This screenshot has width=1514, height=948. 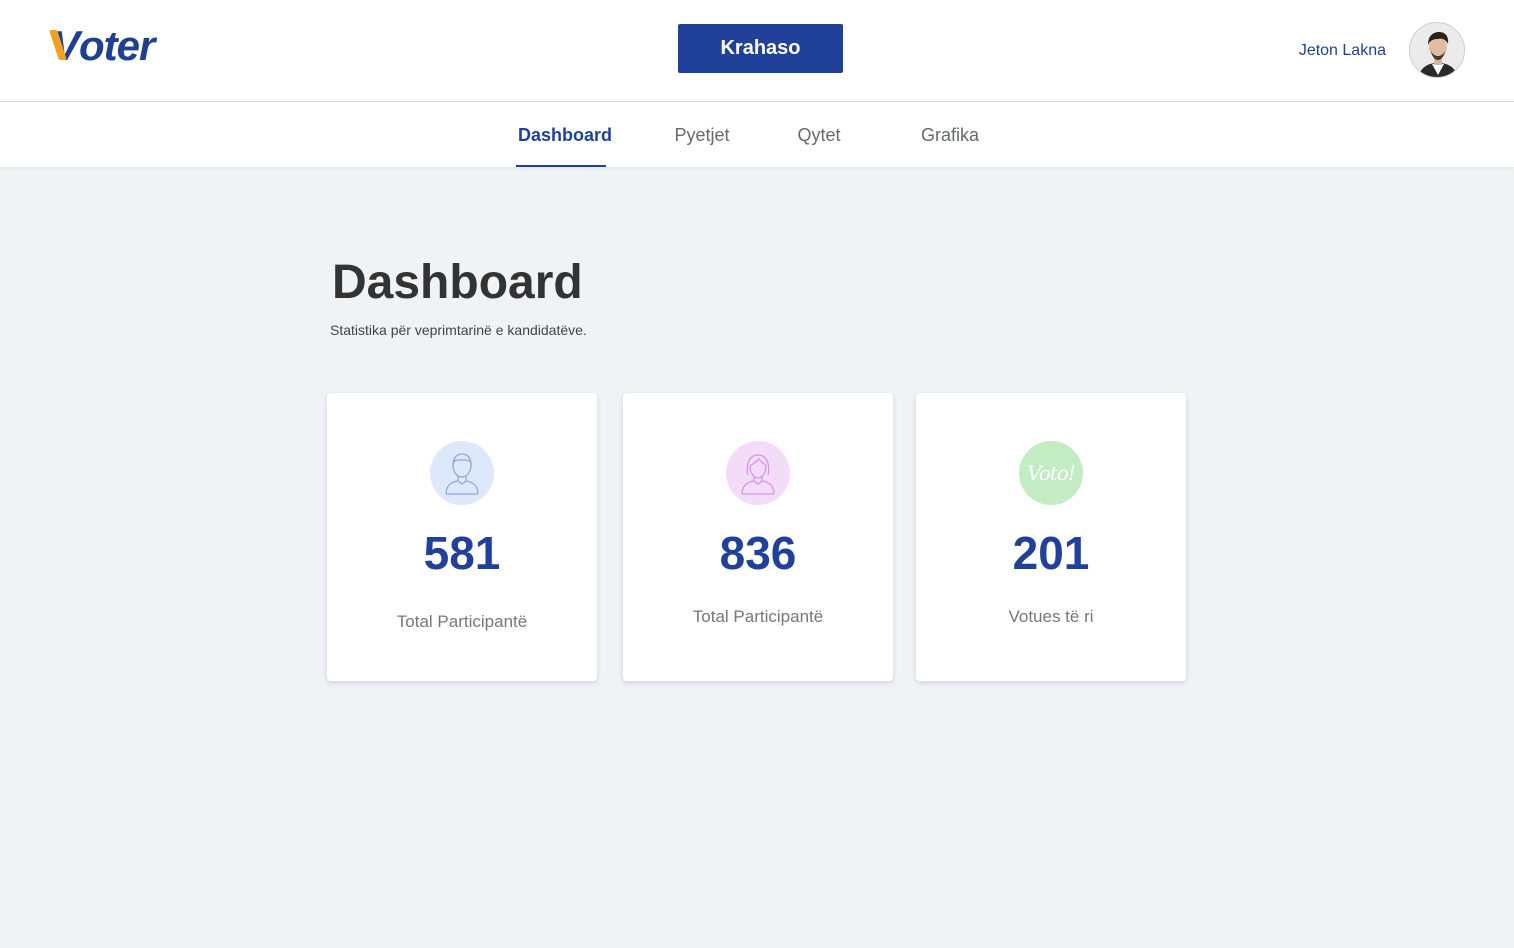 I want to click on tab-grafika: Grafika, so click(x=950, y=134).